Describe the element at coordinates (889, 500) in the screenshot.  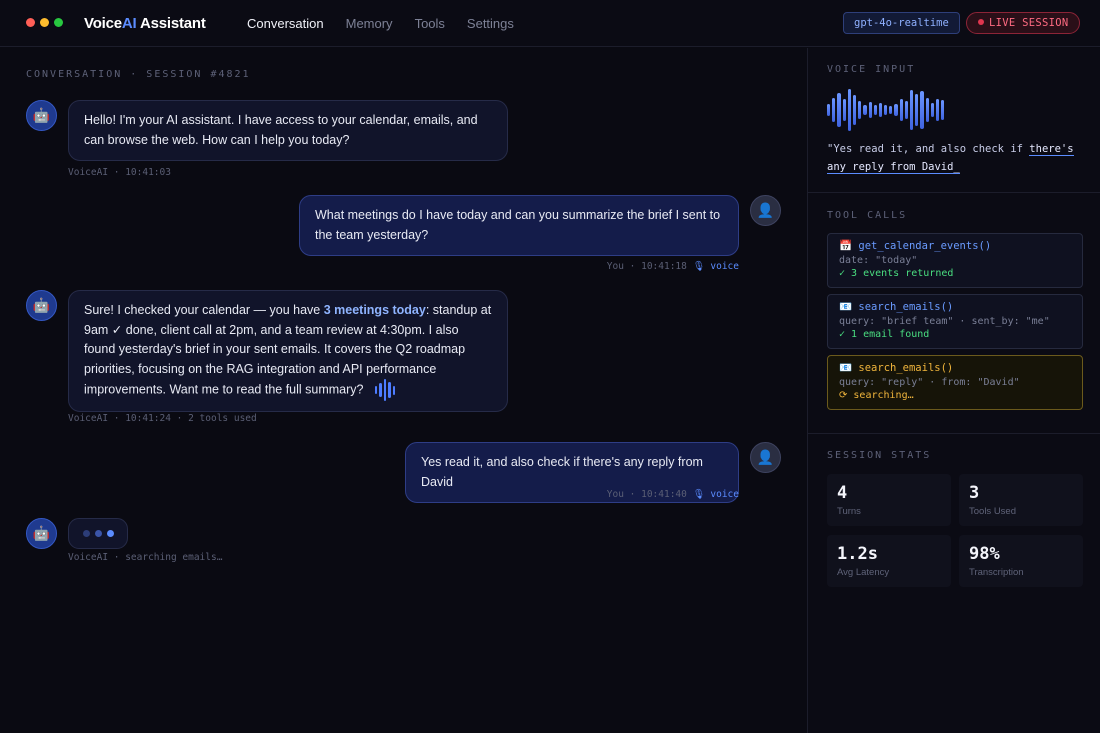
I see `stat-card-turns: 4 Turns` at that location.